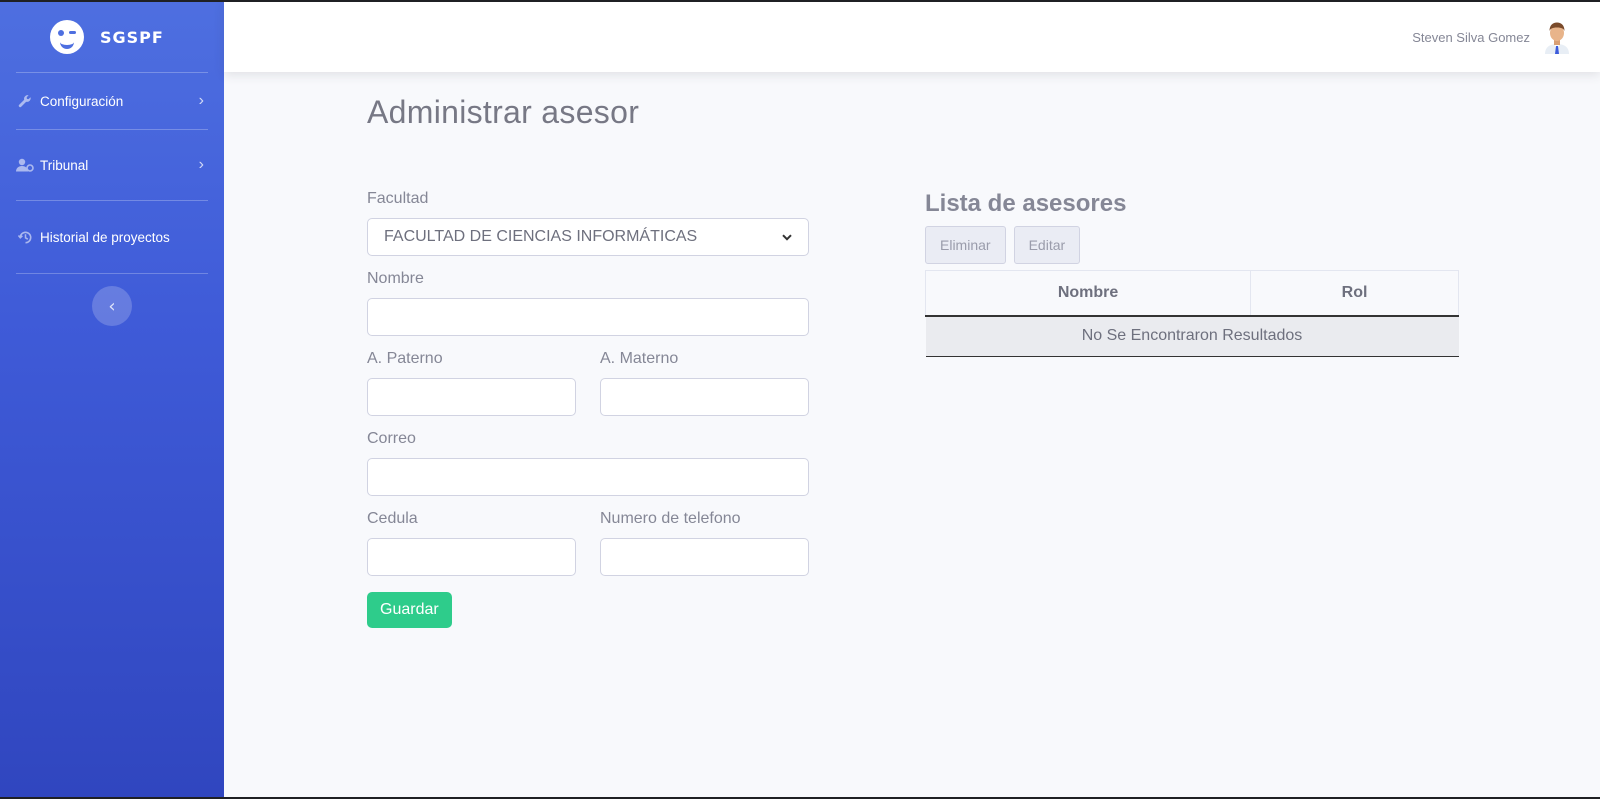 The image size is (1600, 799). I want to click on page-title: Administrar asesor, so click(503, 112).